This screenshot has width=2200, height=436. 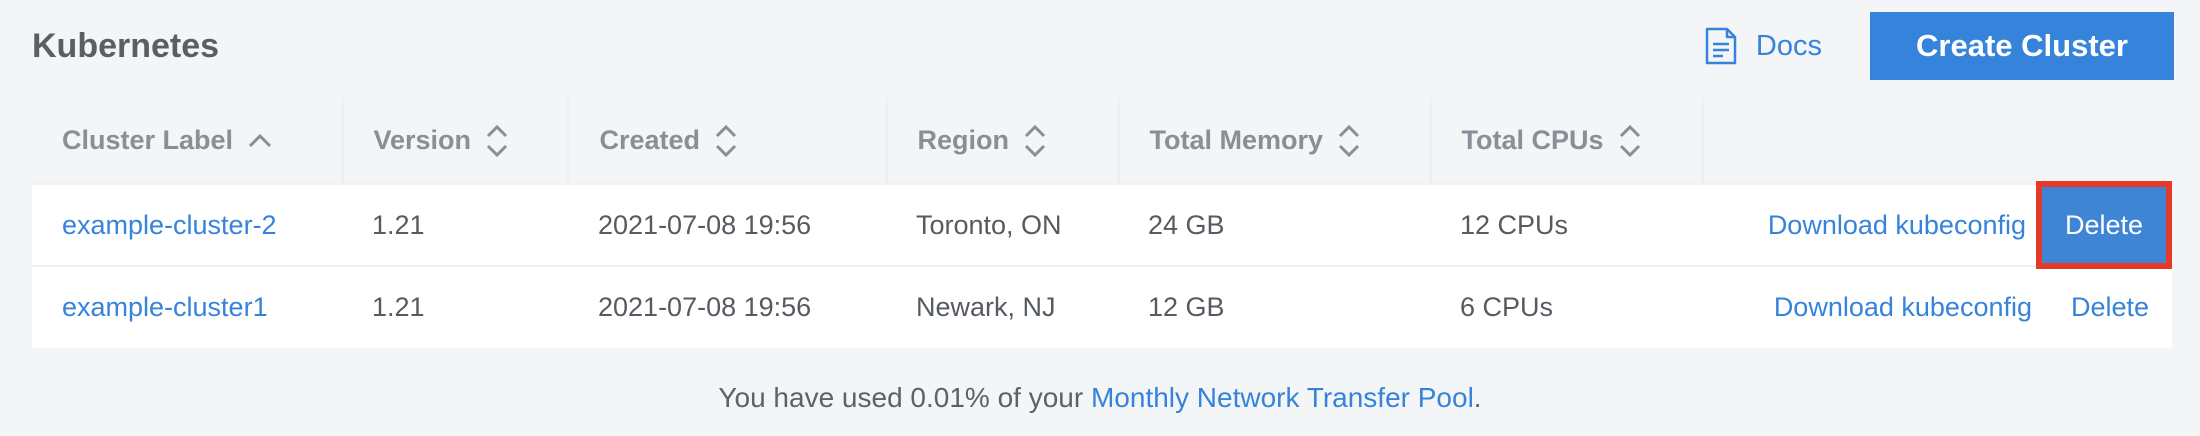 What do you see at coordinates (165, 307) in the screenshot?
I see `cluster-link: example-cluster1` at bounding box center [165, 307].